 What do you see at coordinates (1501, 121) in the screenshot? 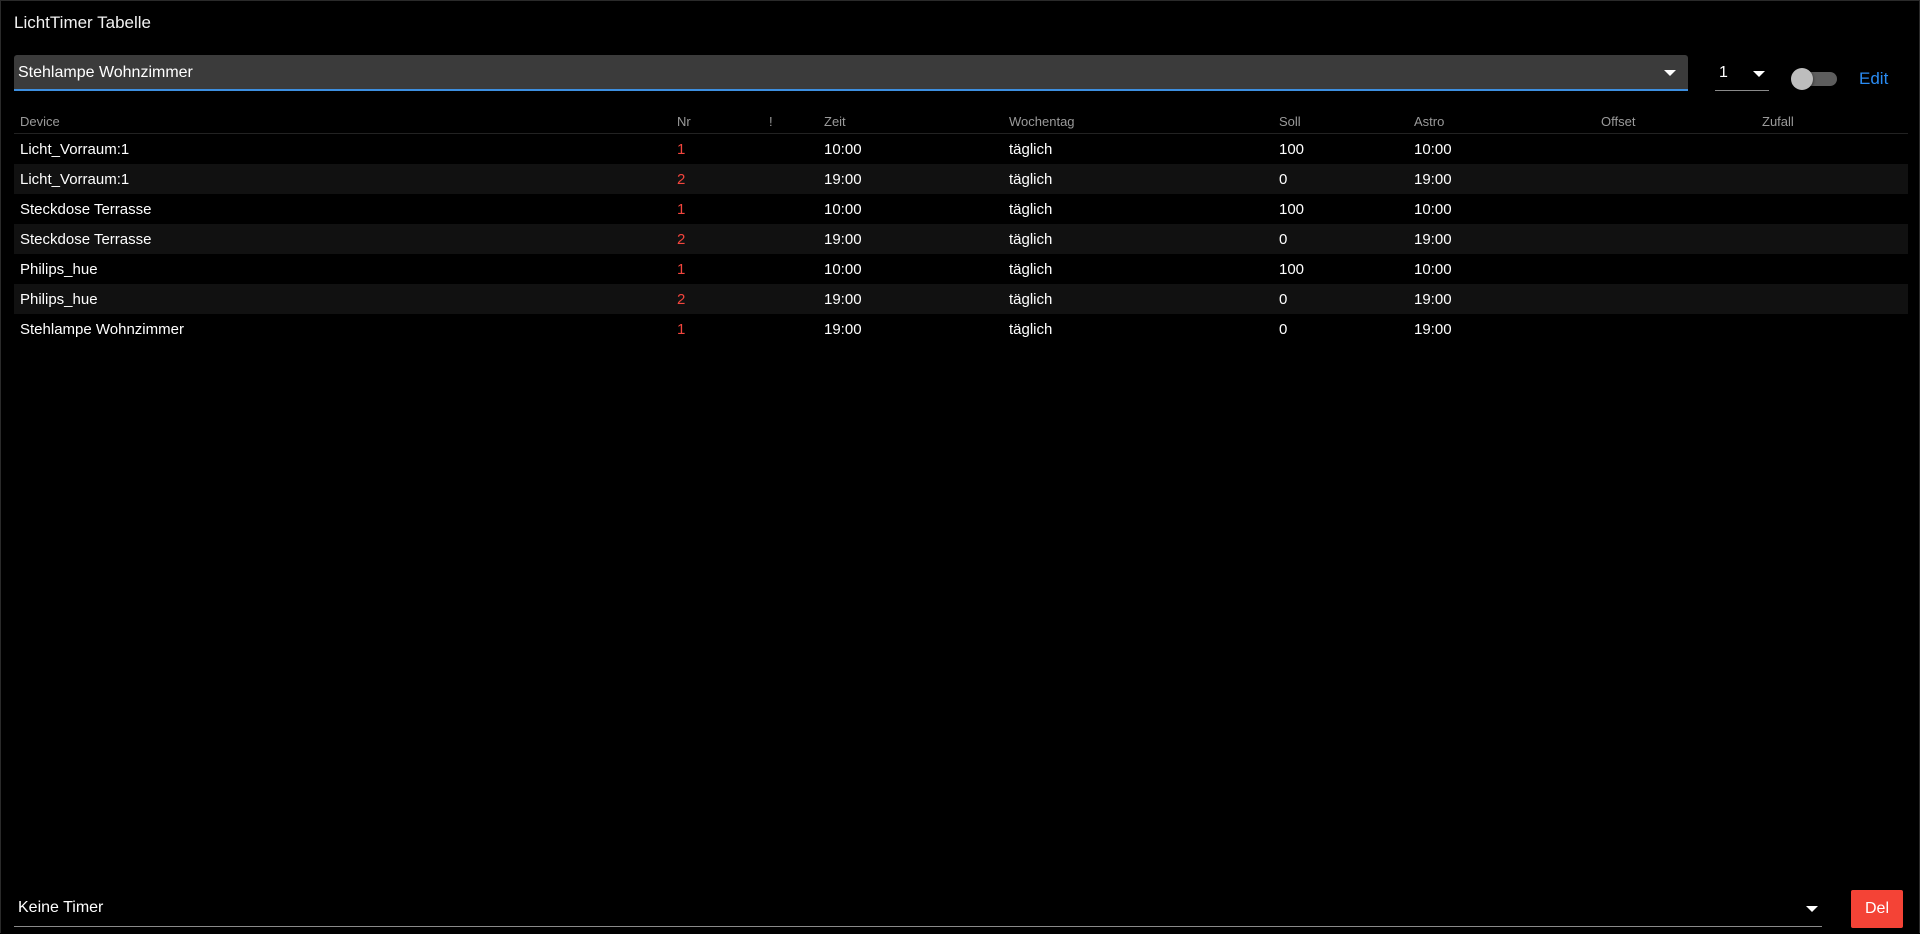
I see `col-header-astro: Astro` at bounding box center [1501, 121].